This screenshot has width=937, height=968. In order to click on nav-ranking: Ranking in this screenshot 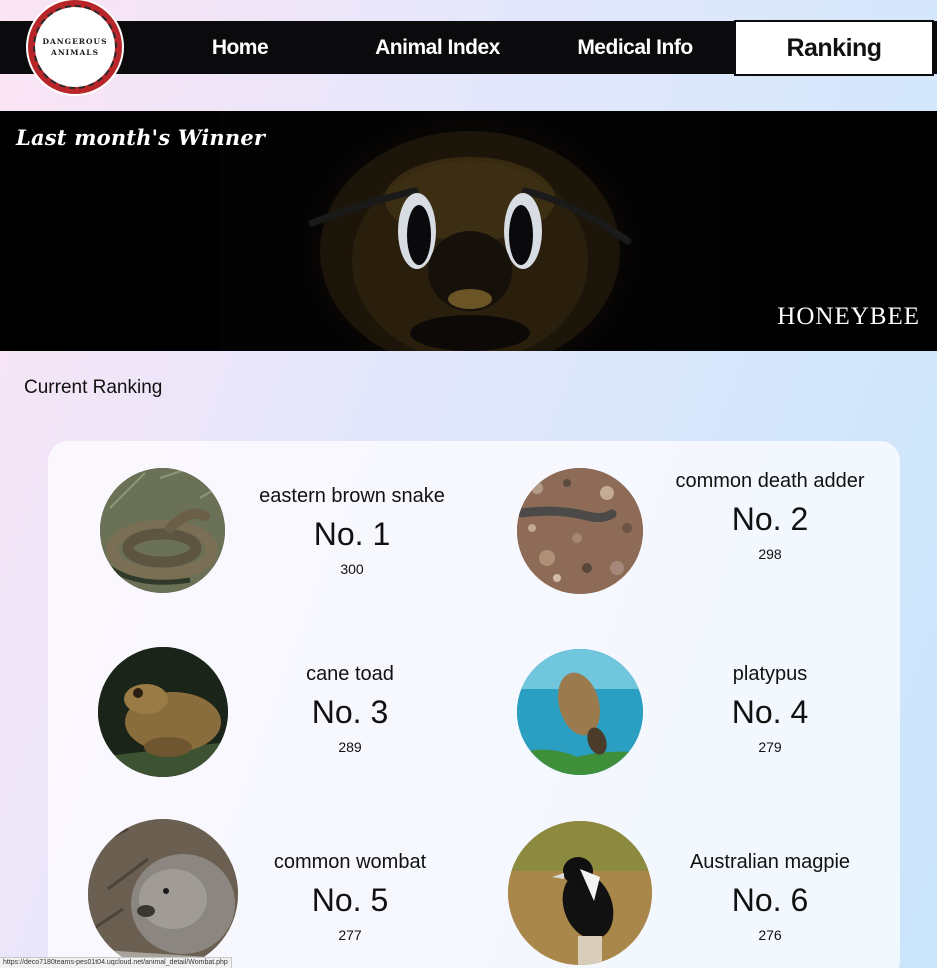, I will do `click(834, 48)`.